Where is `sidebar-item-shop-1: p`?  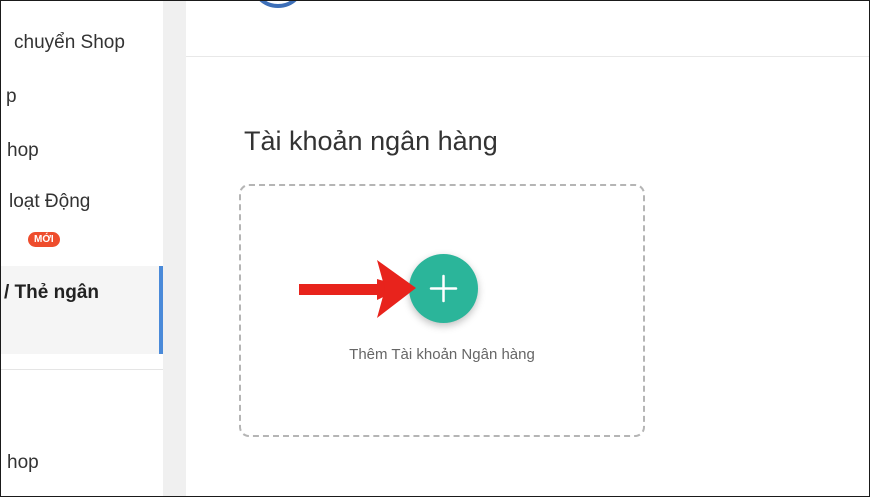
sidebar-item-shop-1: p is located at coordinates (11, 97).